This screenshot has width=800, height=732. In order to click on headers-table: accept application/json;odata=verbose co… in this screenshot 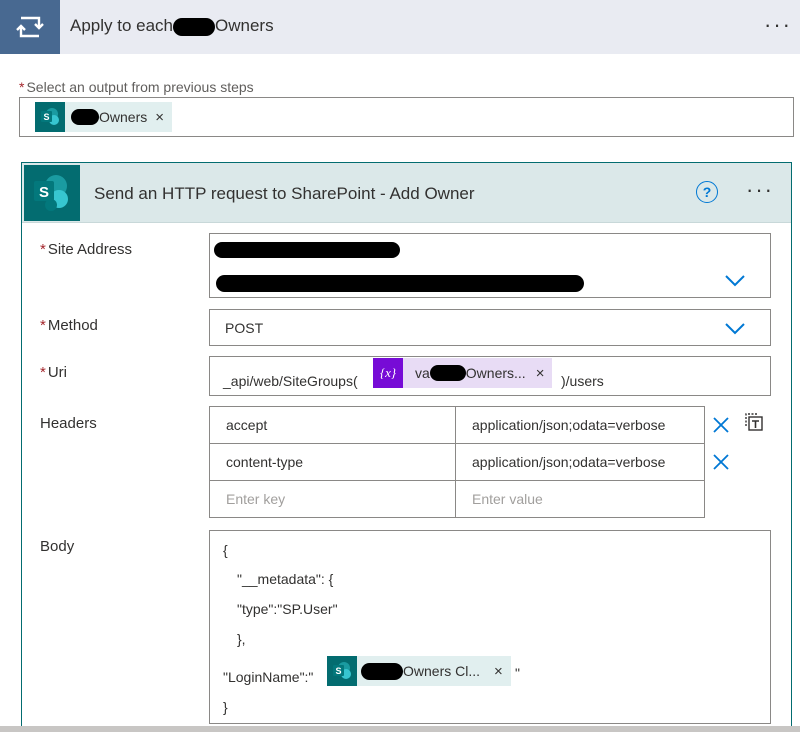, I will do `click(457, 462)`.